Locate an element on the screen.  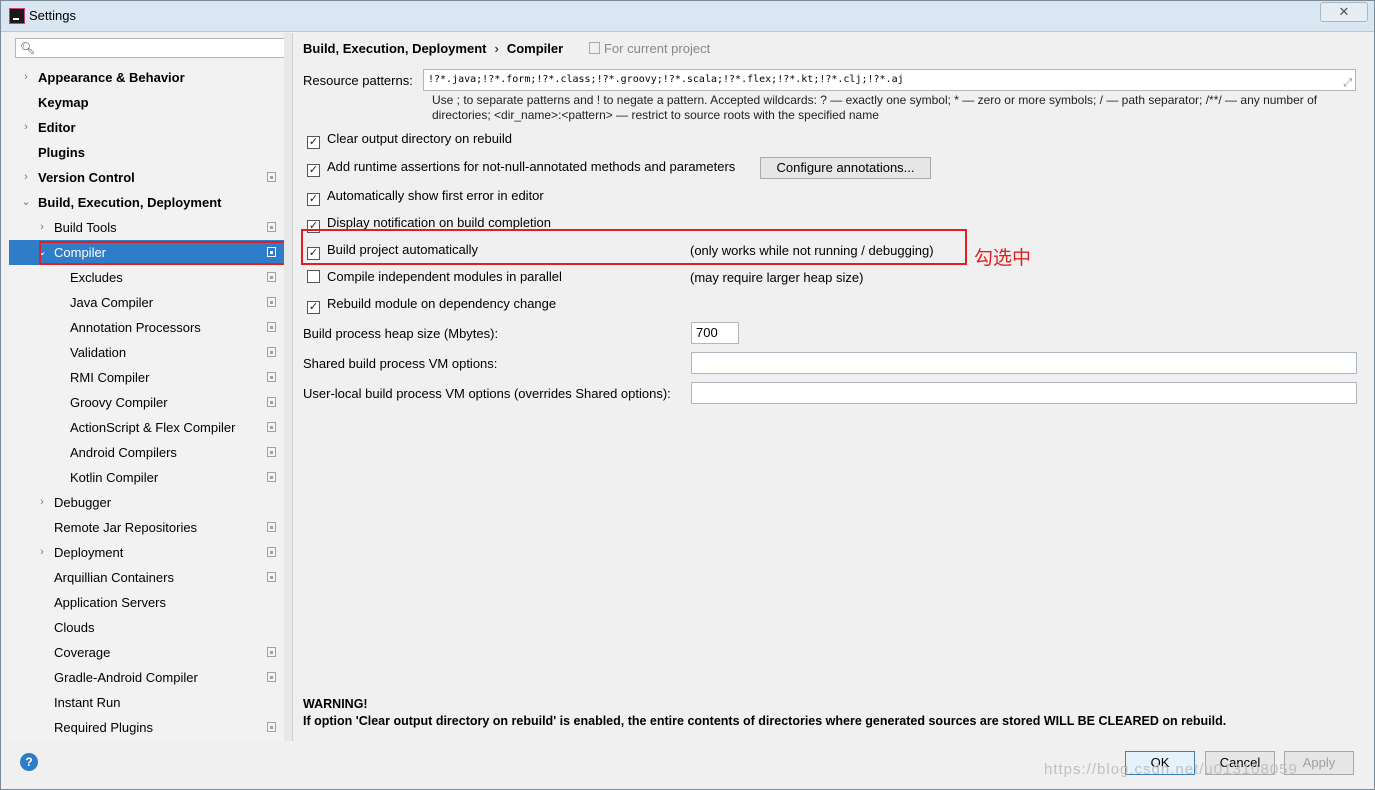
sidebar-item-rmi-compiler: RMI Compiler is located at coordinates (146, 377).